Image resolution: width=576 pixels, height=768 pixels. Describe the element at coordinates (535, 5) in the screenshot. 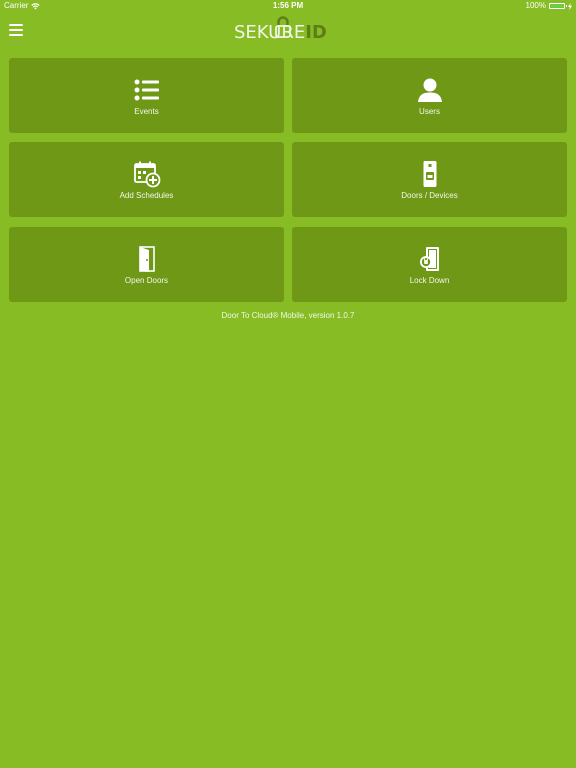

I see `battery-percent: 100%` at that location.